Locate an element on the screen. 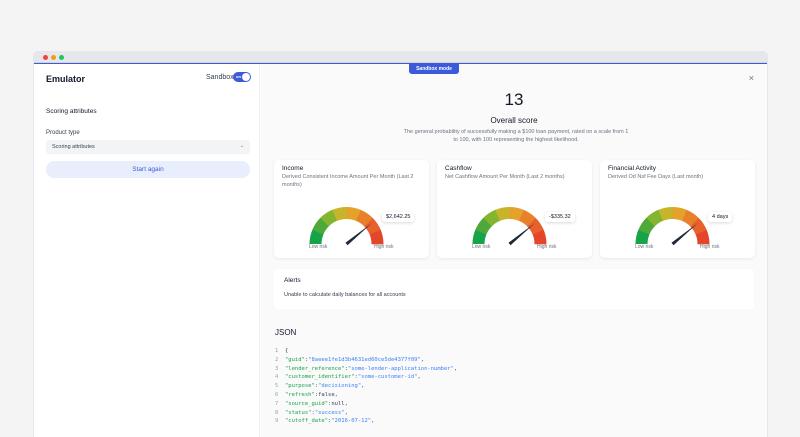  toggle-knob is located at coordinates (246, 77).